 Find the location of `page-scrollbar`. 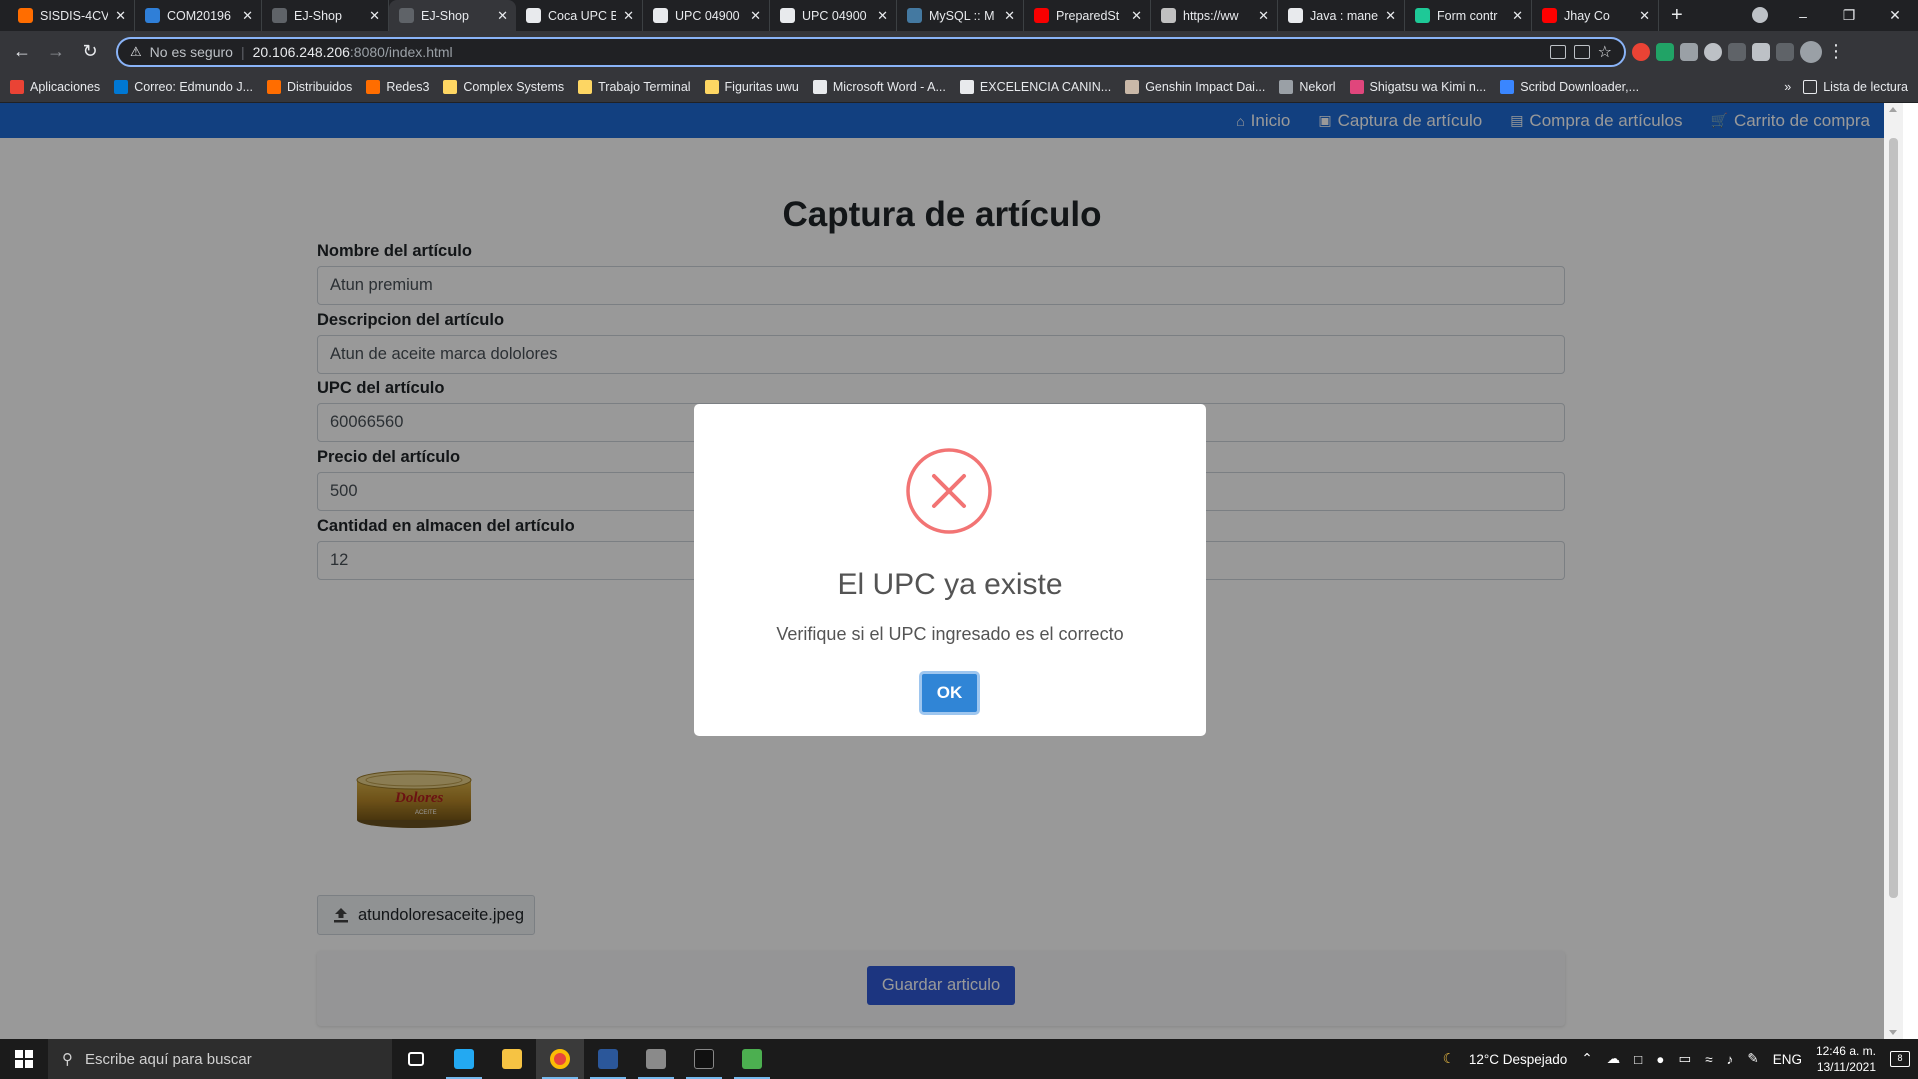

page-scrollbar is located at coordinates (1893, 571).